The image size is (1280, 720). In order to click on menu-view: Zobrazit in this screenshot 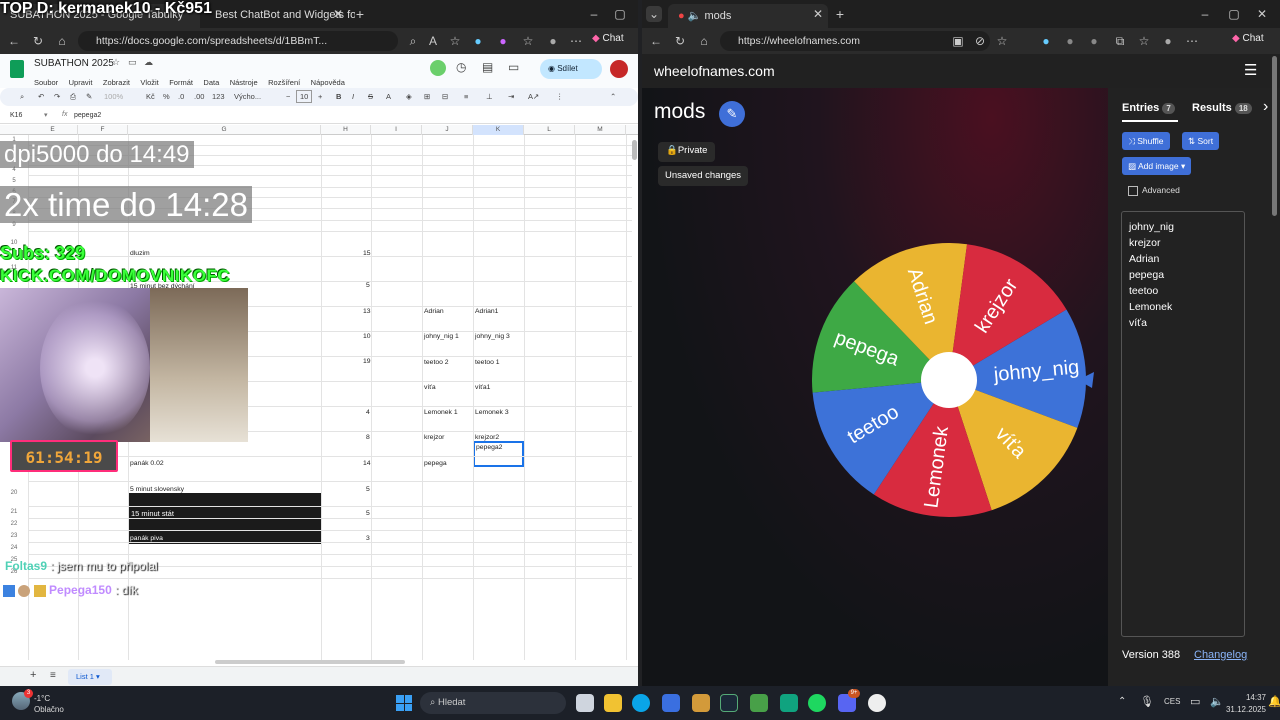, I will do `click(116, 82)`.